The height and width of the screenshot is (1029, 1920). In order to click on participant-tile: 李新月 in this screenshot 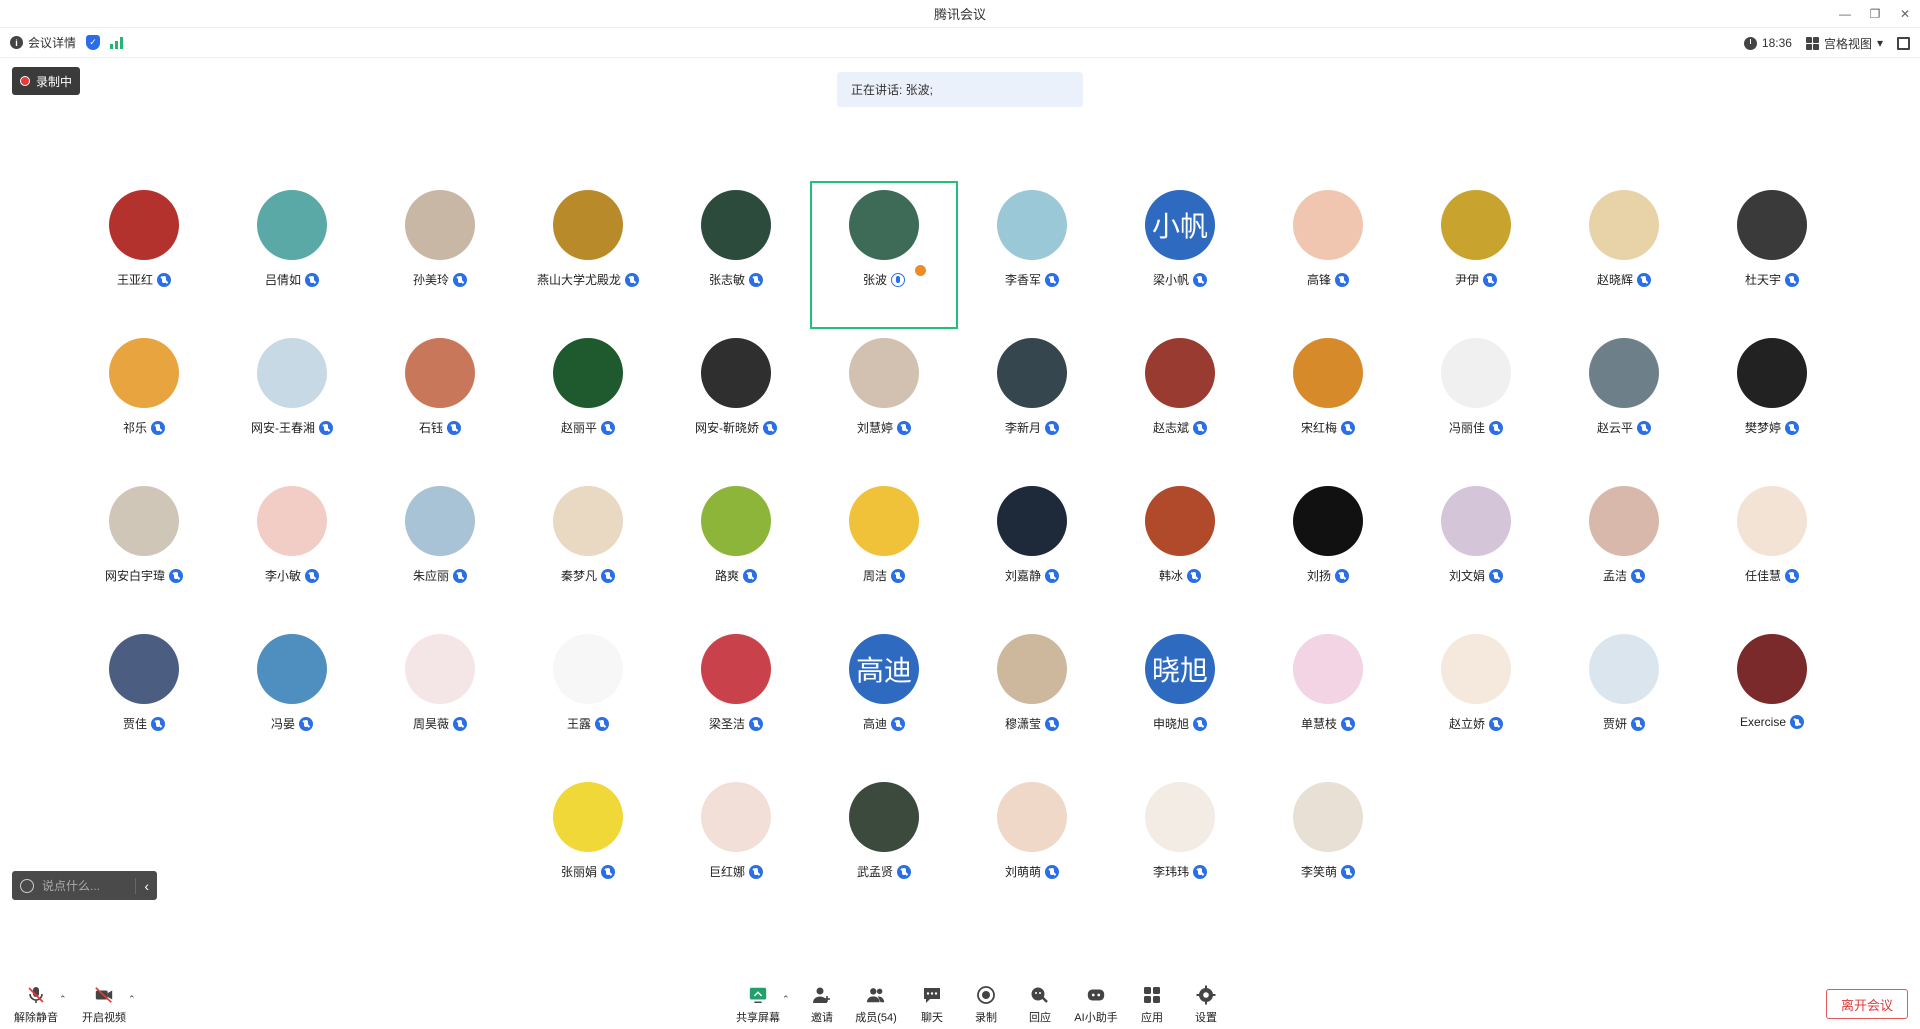, I will do `click(1032, 403)`.